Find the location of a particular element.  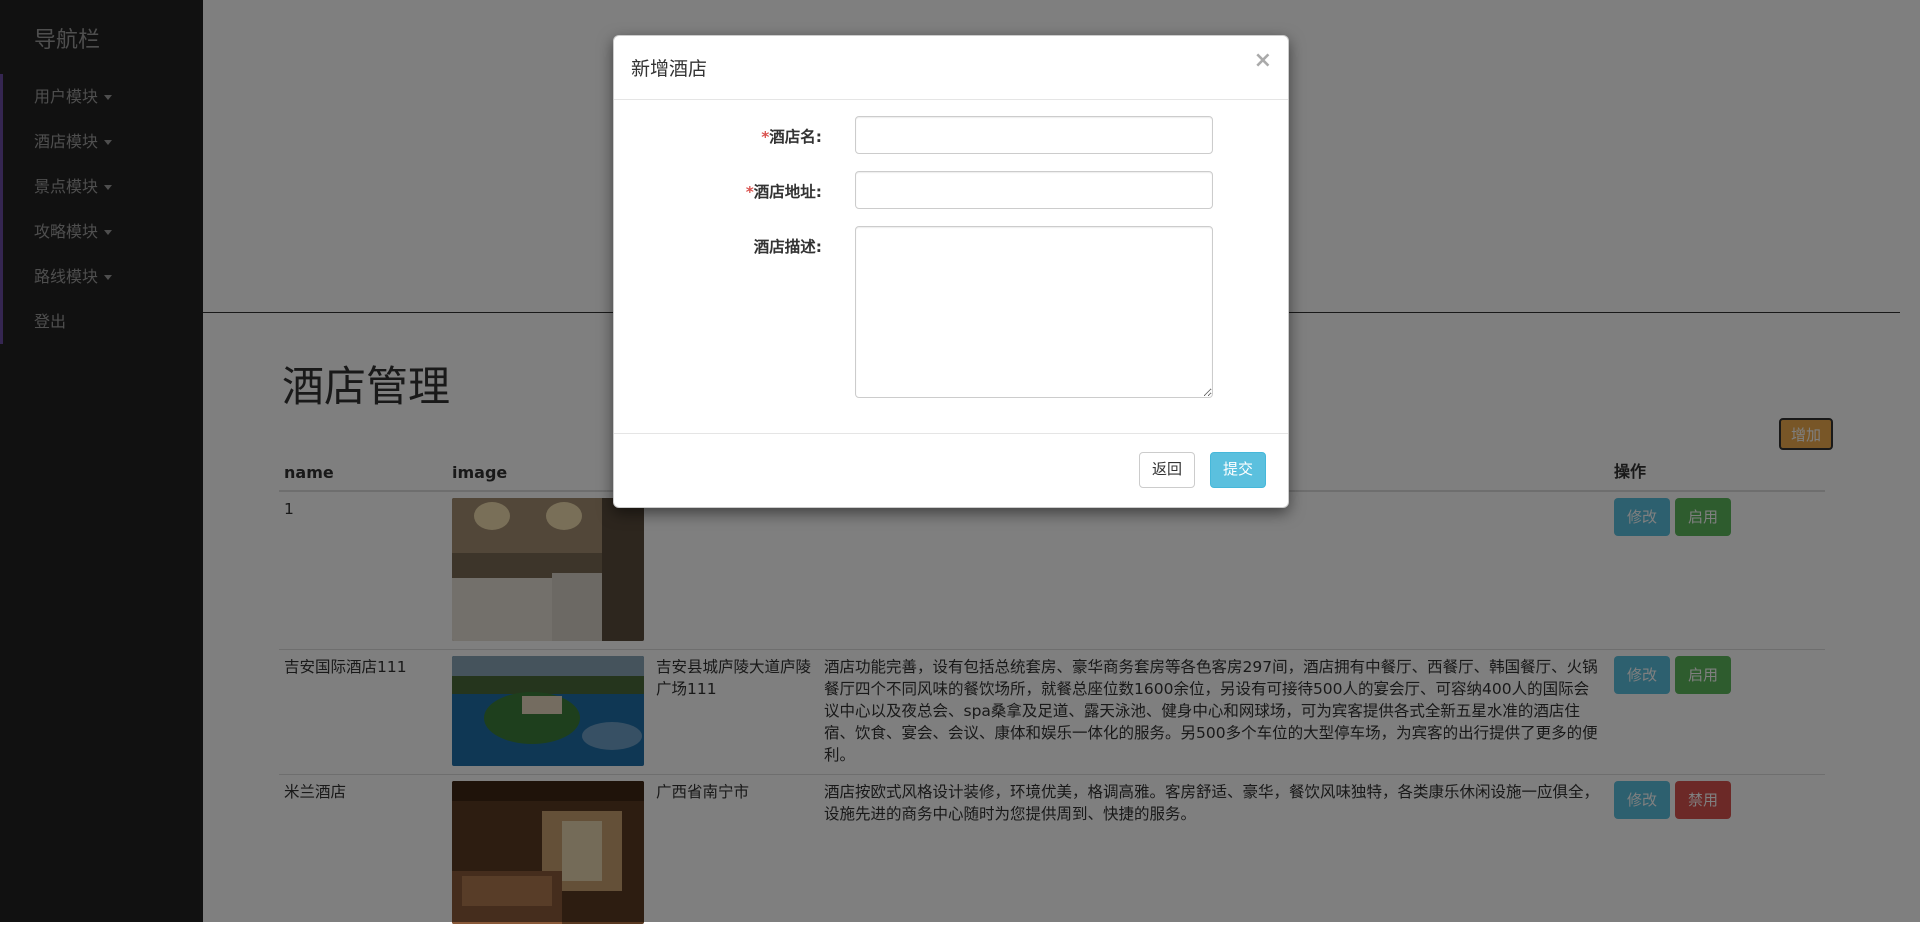

hotel-description-textarea is located at coordinates (1034, 312).